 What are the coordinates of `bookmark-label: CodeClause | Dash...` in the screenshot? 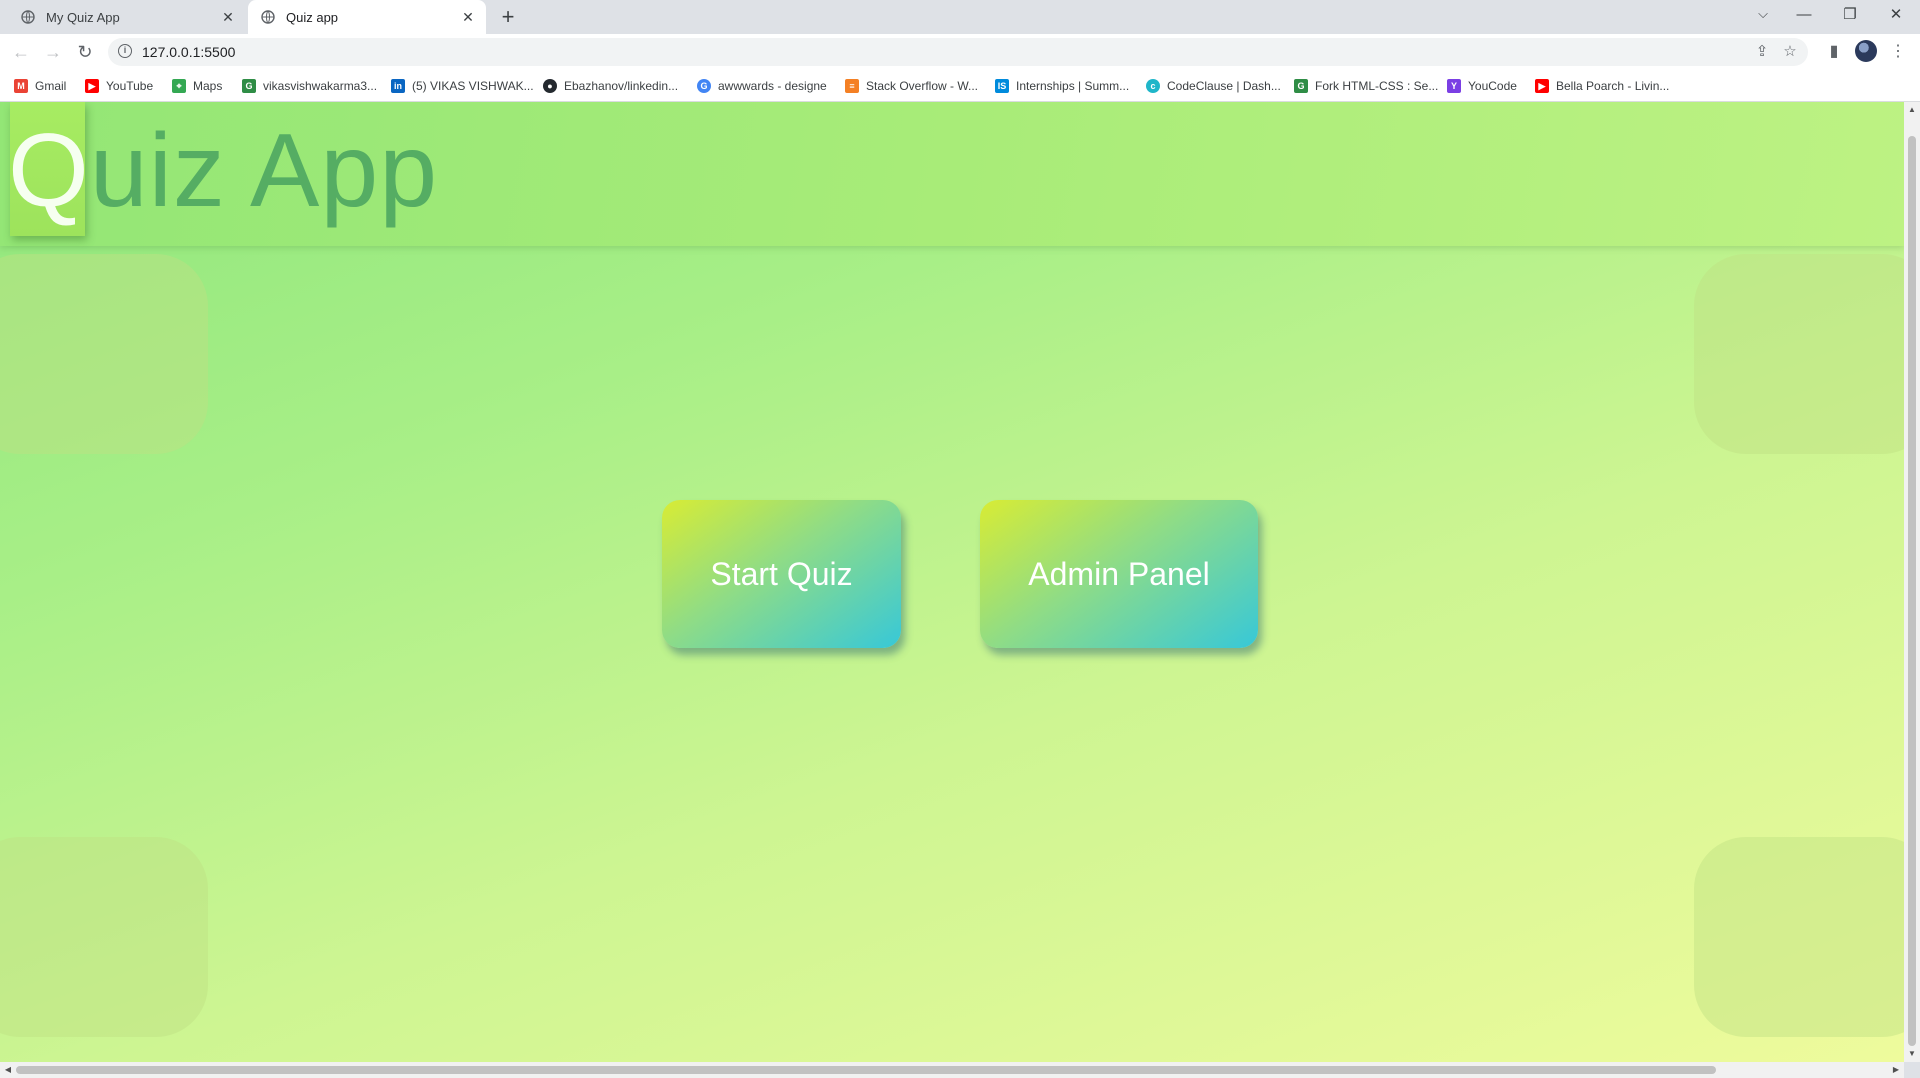 It's located at (1224, 86).